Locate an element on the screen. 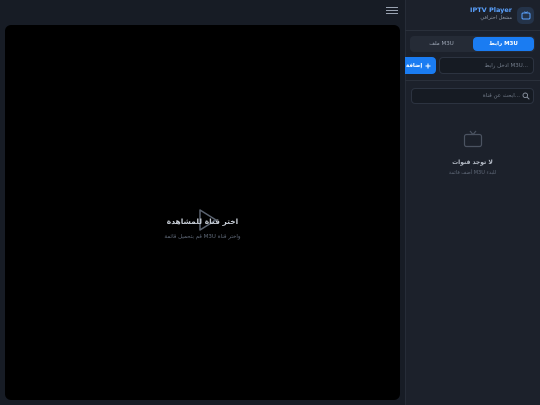 This screenshot has height=405, width=540. logo-tv-icon is located at coordinates (525, 15).